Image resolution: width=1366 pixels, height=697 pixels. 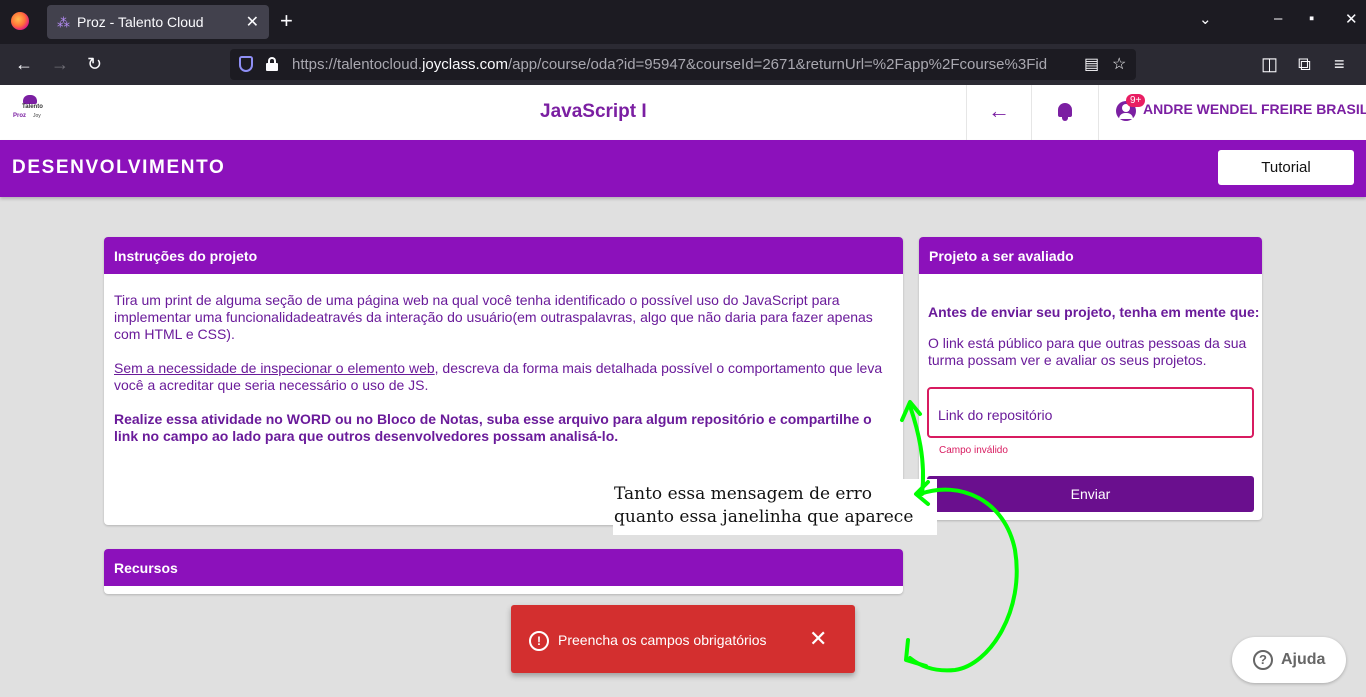 I want to click on reload-icon: ↻, so click(x=94, y=64).